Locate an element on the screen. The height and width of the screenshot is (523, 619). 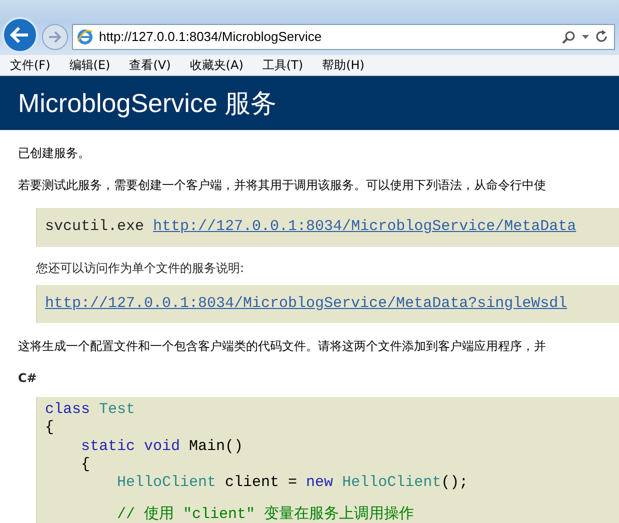
paragraph: 您还可以访问作为单个文件的服务说明: is located at coordinates (141, 268).